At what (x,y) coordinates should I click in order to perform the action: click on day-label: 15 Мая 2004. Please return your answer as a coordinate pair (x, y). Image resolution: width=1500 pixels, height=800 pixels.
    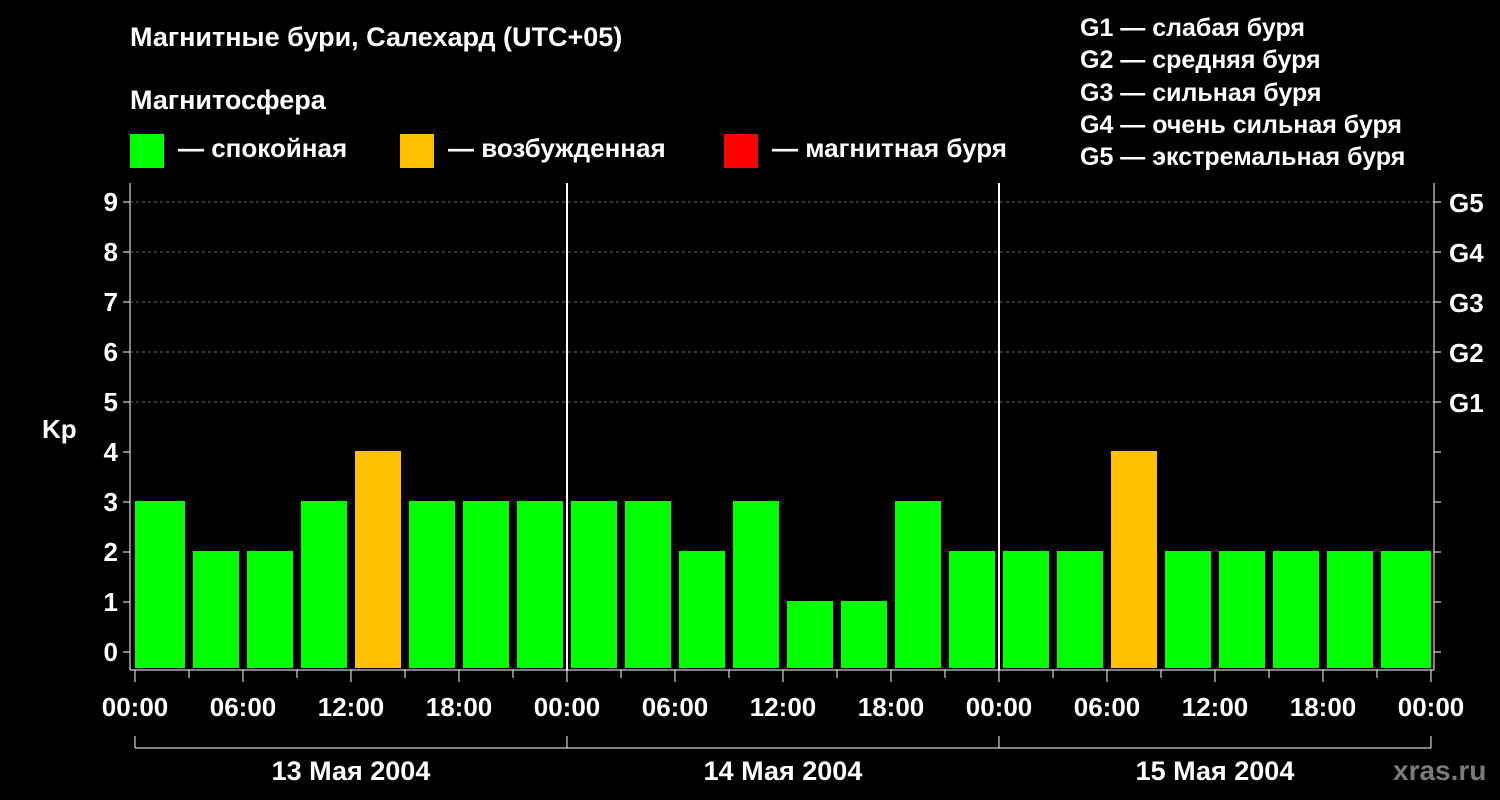
    Looking at the image, I should click on (1215, 771).